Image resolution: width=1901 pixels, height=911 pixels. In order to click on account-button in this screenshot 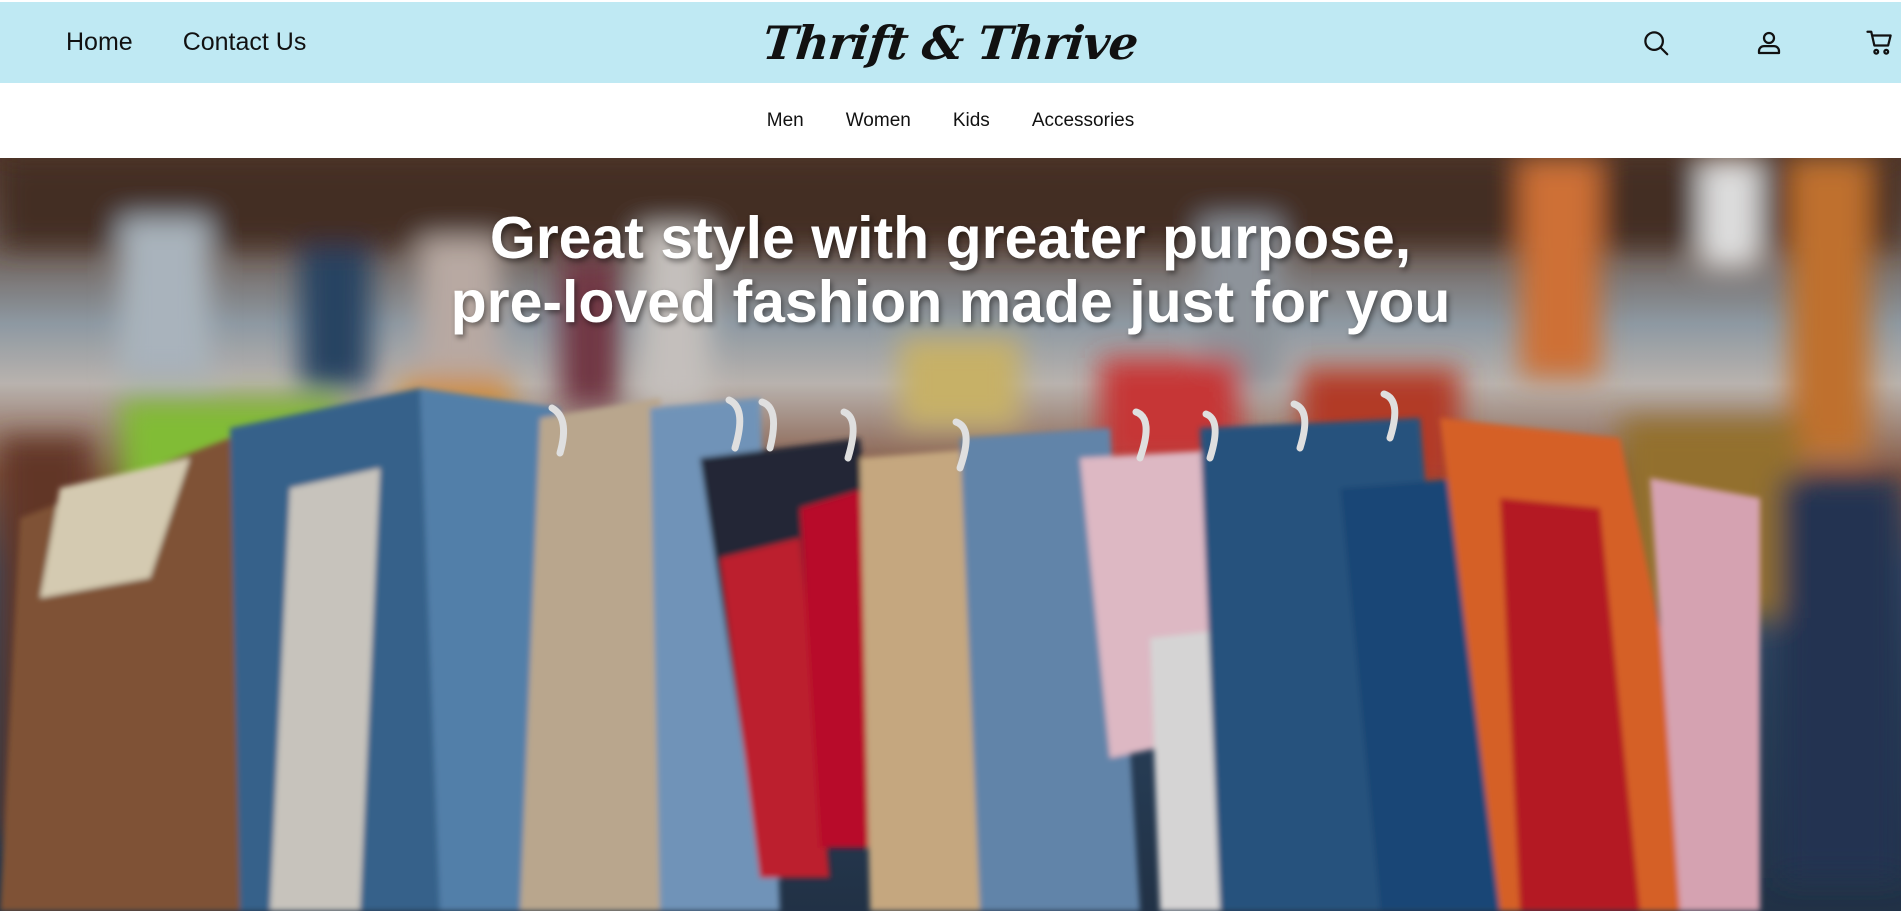, I will do `click(1769, 43)`.